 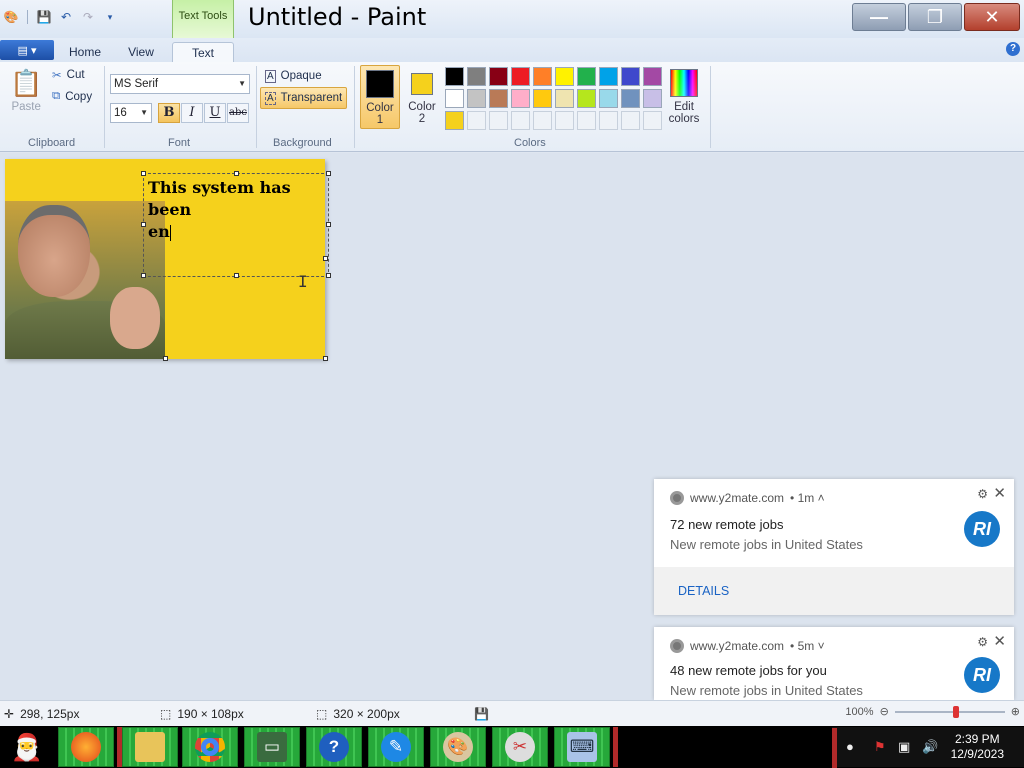 I want to click on record-icon: ●, so click(x=850, y=746).